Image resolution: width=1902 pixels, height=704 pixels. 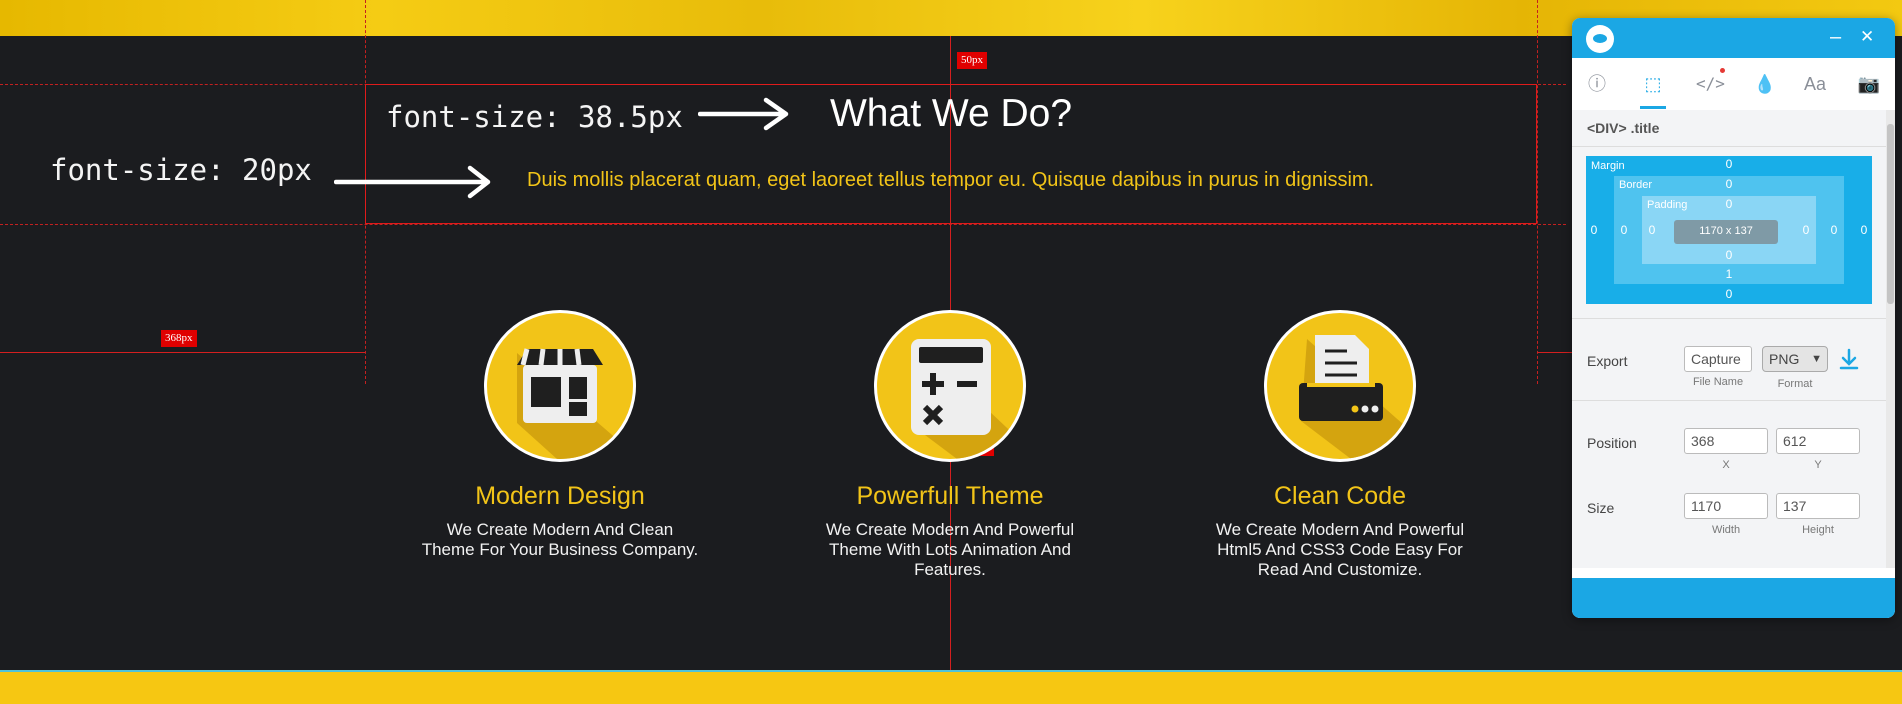 I want to click on padding-label: Padding, so click(x=1667, y=205).